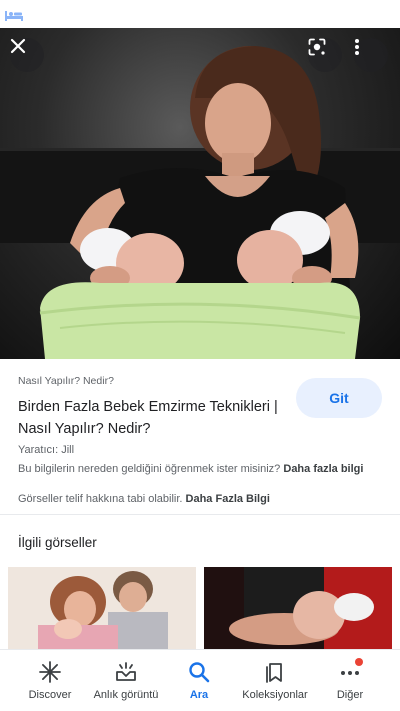 The width and height of the screenshot is (400, 711). What do you see at coordinates (50, 672) in the screenshot?
I see `asterisk-icon` at bounding box center [50, 672].